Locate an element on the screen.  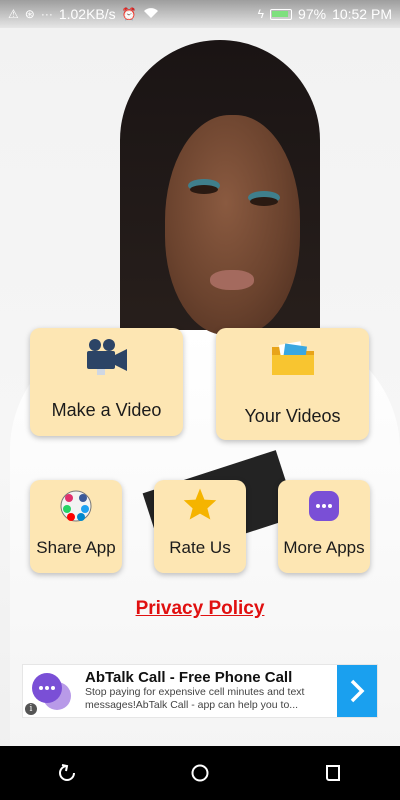
alarm-icon: ⏰ is located at coordinates (129, 14).